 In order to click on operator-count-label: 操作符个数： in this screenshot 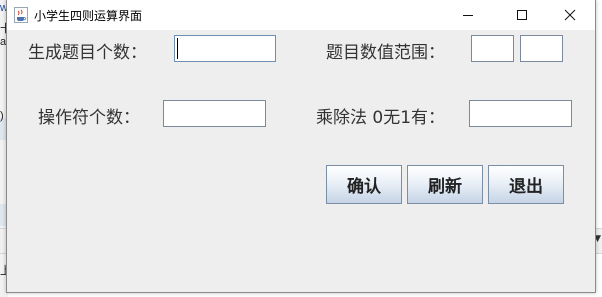, I will do `click(89, 118)`.